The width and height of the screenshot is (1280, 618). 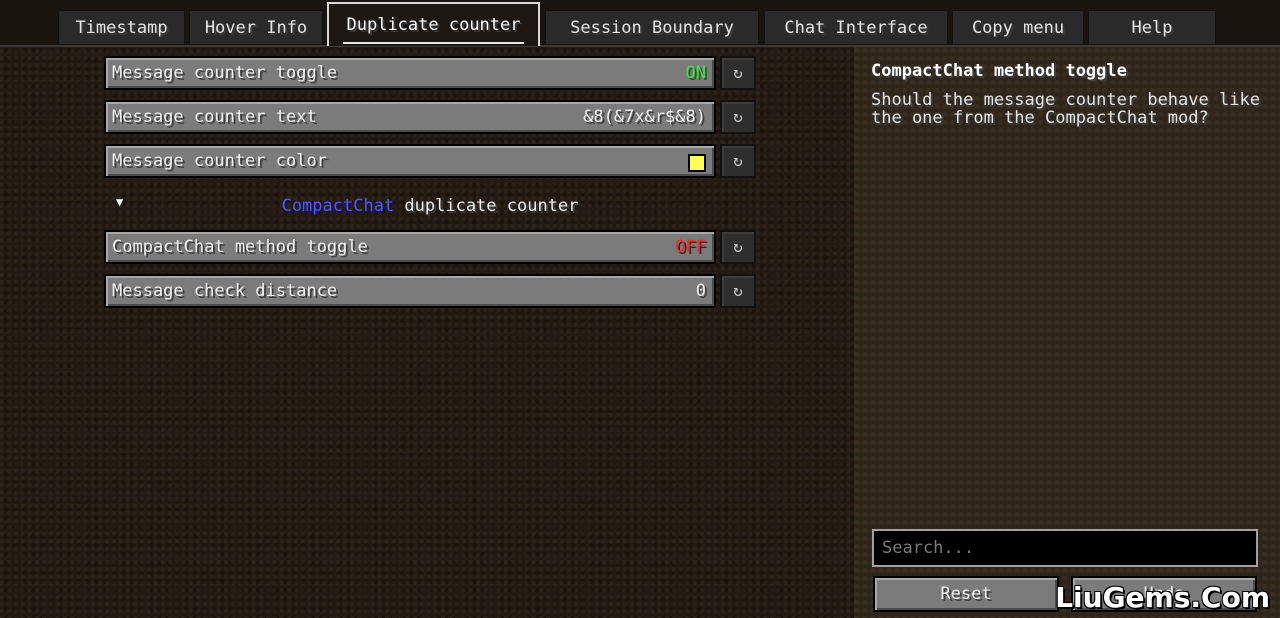 I want to click on text-value: &8(&7x&r$&8), so click(x=644, y=117).